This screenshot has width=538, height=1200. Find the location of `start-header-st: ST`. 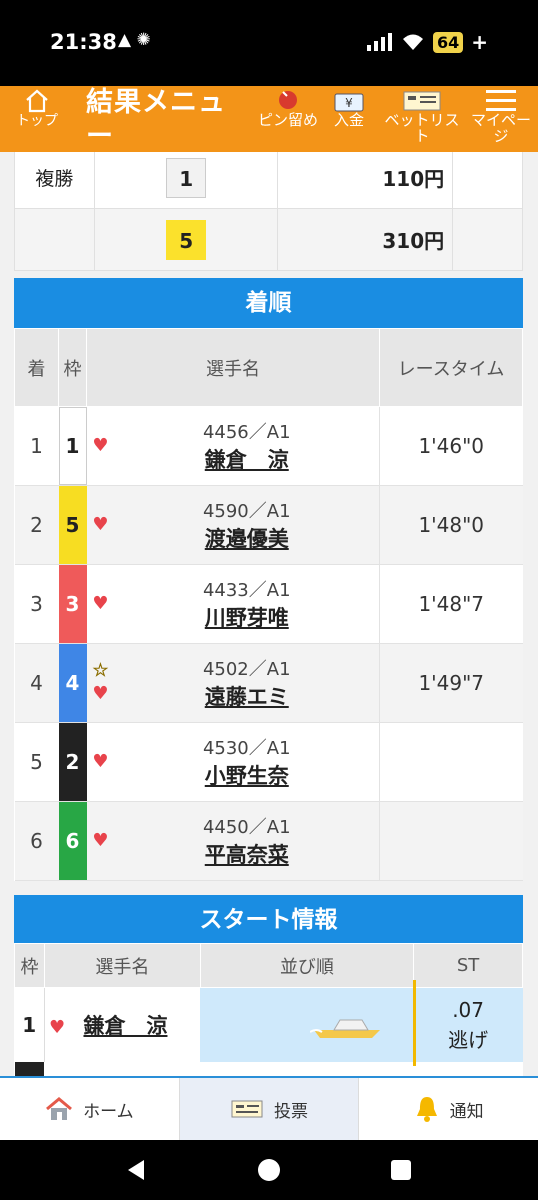

start-header-st: ST is located at coordinates (468, 965).